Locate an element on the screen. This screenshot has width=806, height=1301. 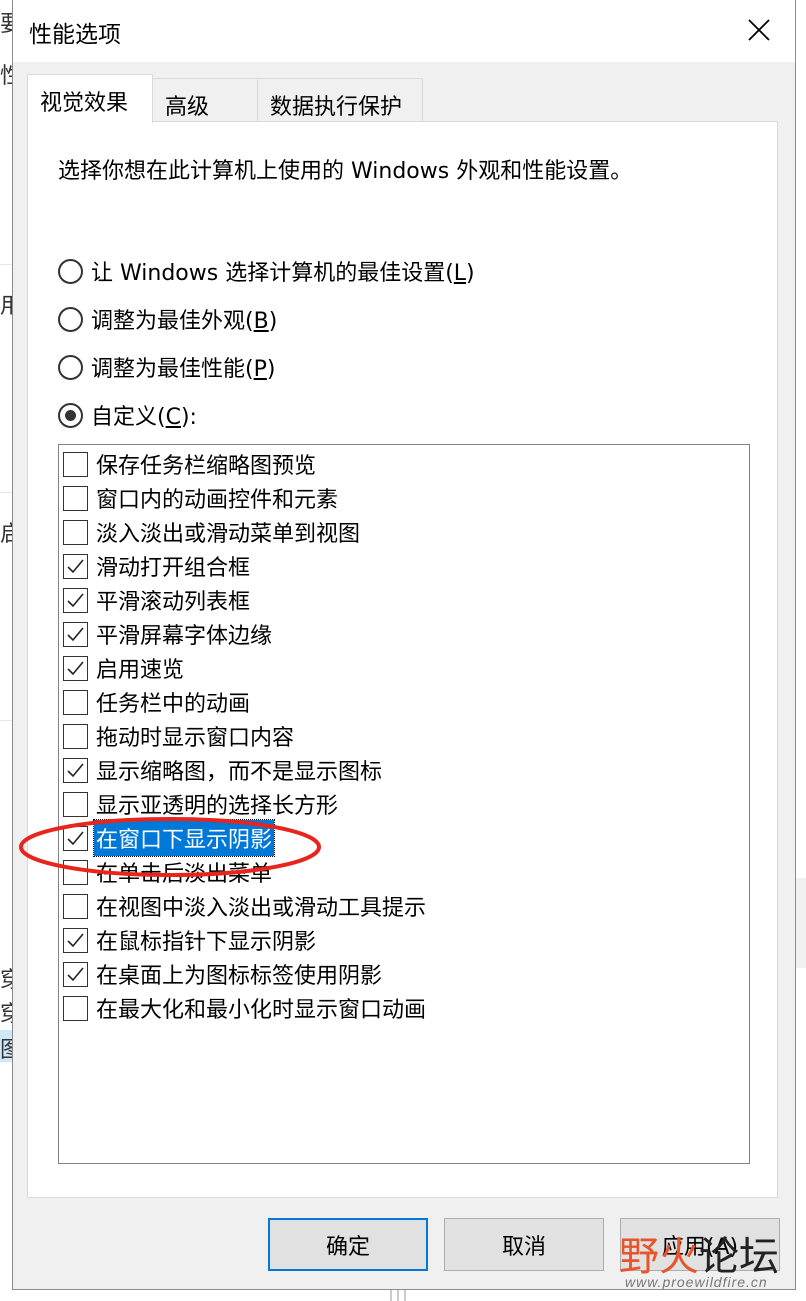
radio-best-performance: 调整为最佳性能(P) is located at coordinates (166, 367).